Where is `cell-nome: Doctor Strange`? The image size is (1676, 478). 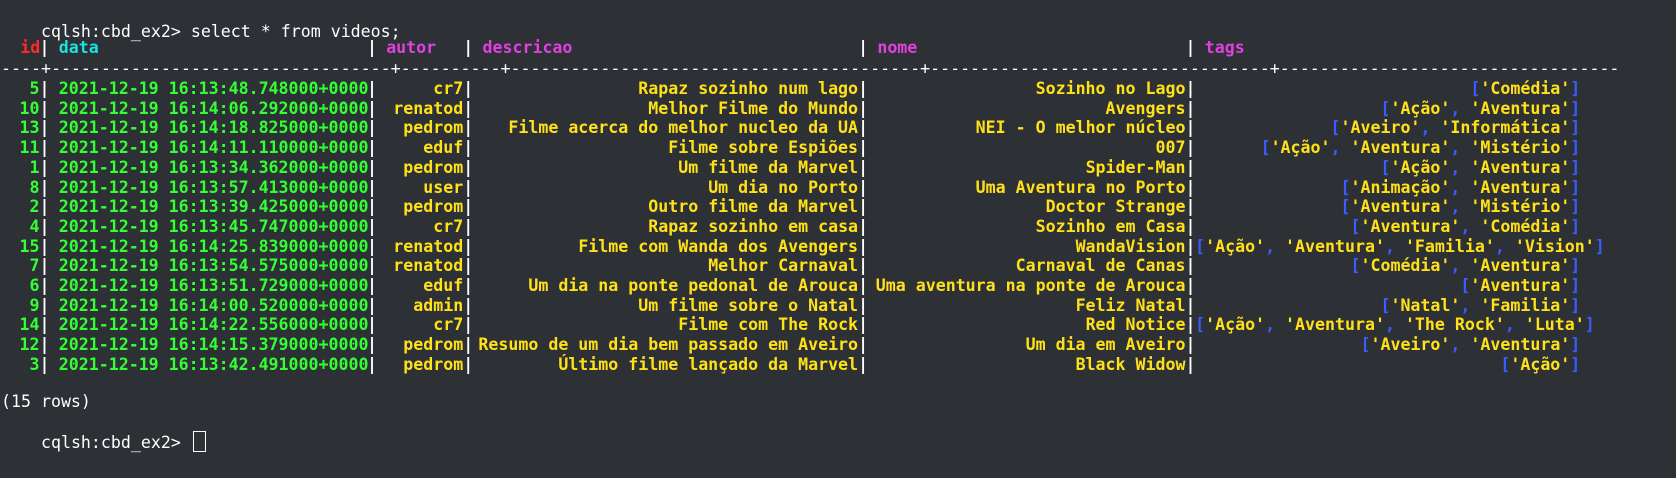 cell-nome: Doctor Strange is located at coordinates (1115, 207).